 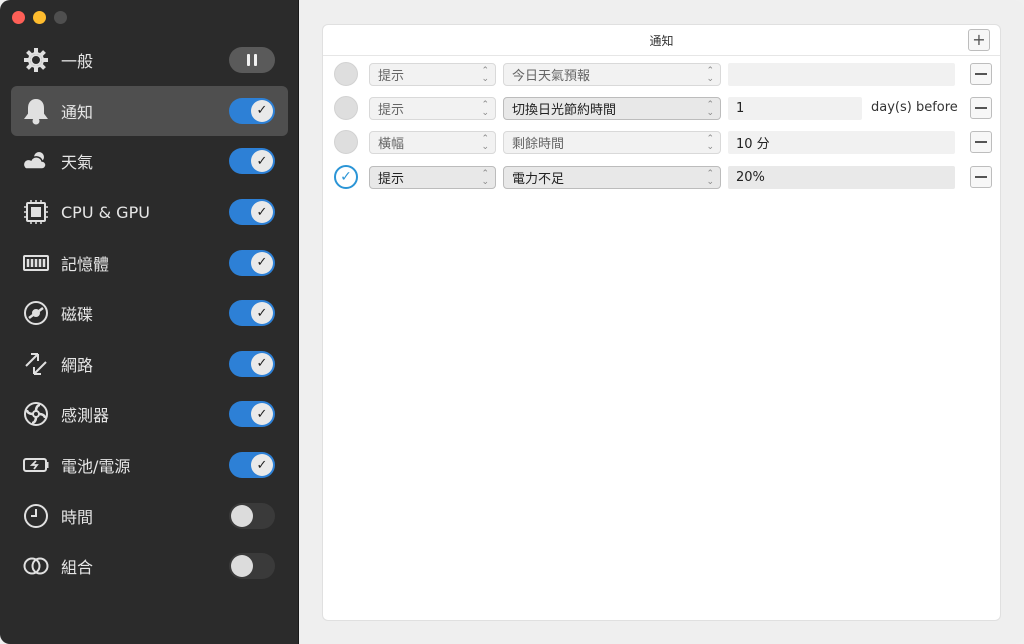 I want to click on sidebar-item-network: 網路 ✓, so click(x=149, y=364).